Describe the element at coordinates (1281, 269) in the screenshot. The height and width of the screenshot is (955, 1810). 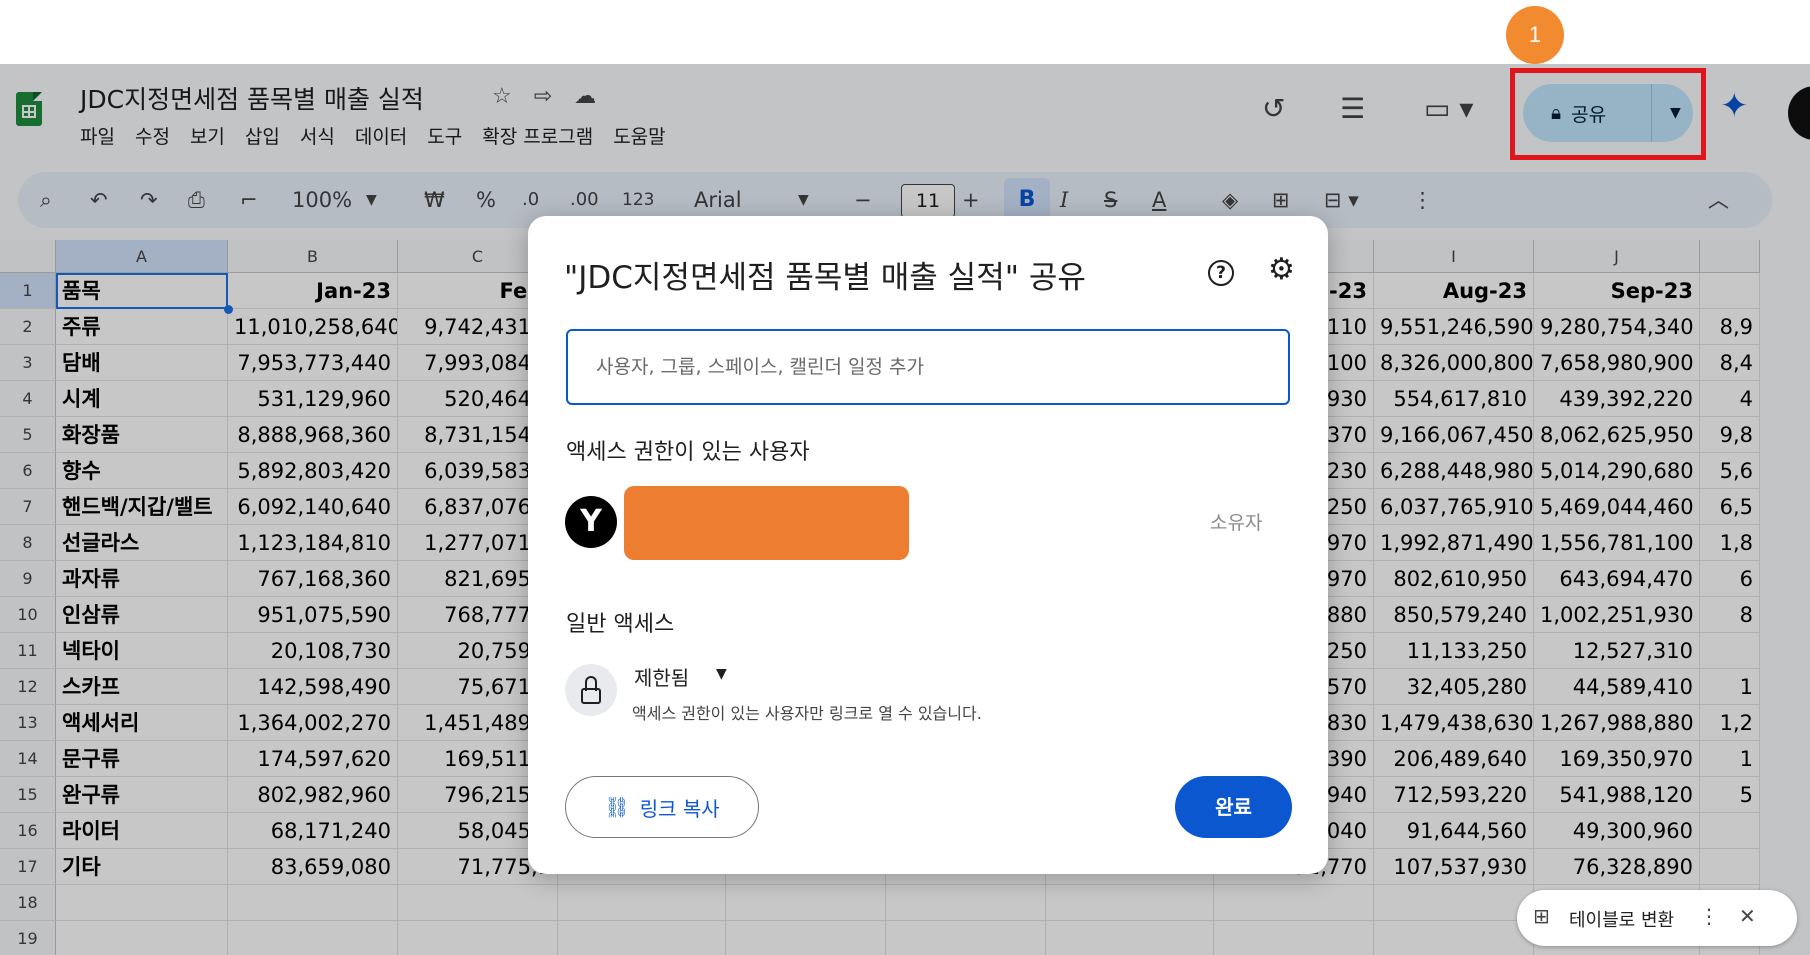
I see `settings-gear-icon: ⚙` at that location.